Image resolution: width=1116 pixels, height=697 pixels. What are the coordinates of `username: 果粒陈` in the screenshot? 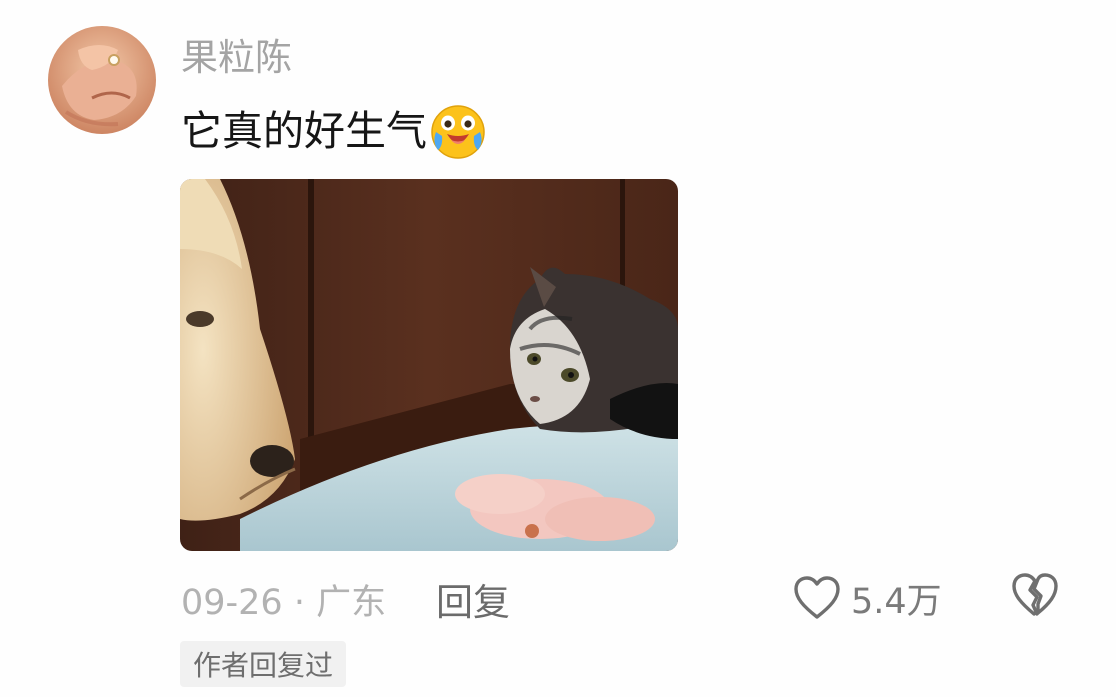 It's located at (236, 58).